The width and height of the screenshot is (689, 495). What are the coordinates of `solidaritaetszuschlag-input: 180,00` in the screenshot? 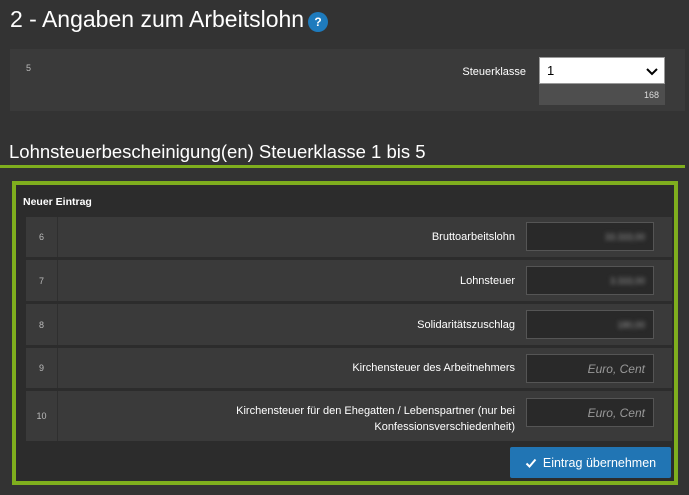 It's located at (590, 324).